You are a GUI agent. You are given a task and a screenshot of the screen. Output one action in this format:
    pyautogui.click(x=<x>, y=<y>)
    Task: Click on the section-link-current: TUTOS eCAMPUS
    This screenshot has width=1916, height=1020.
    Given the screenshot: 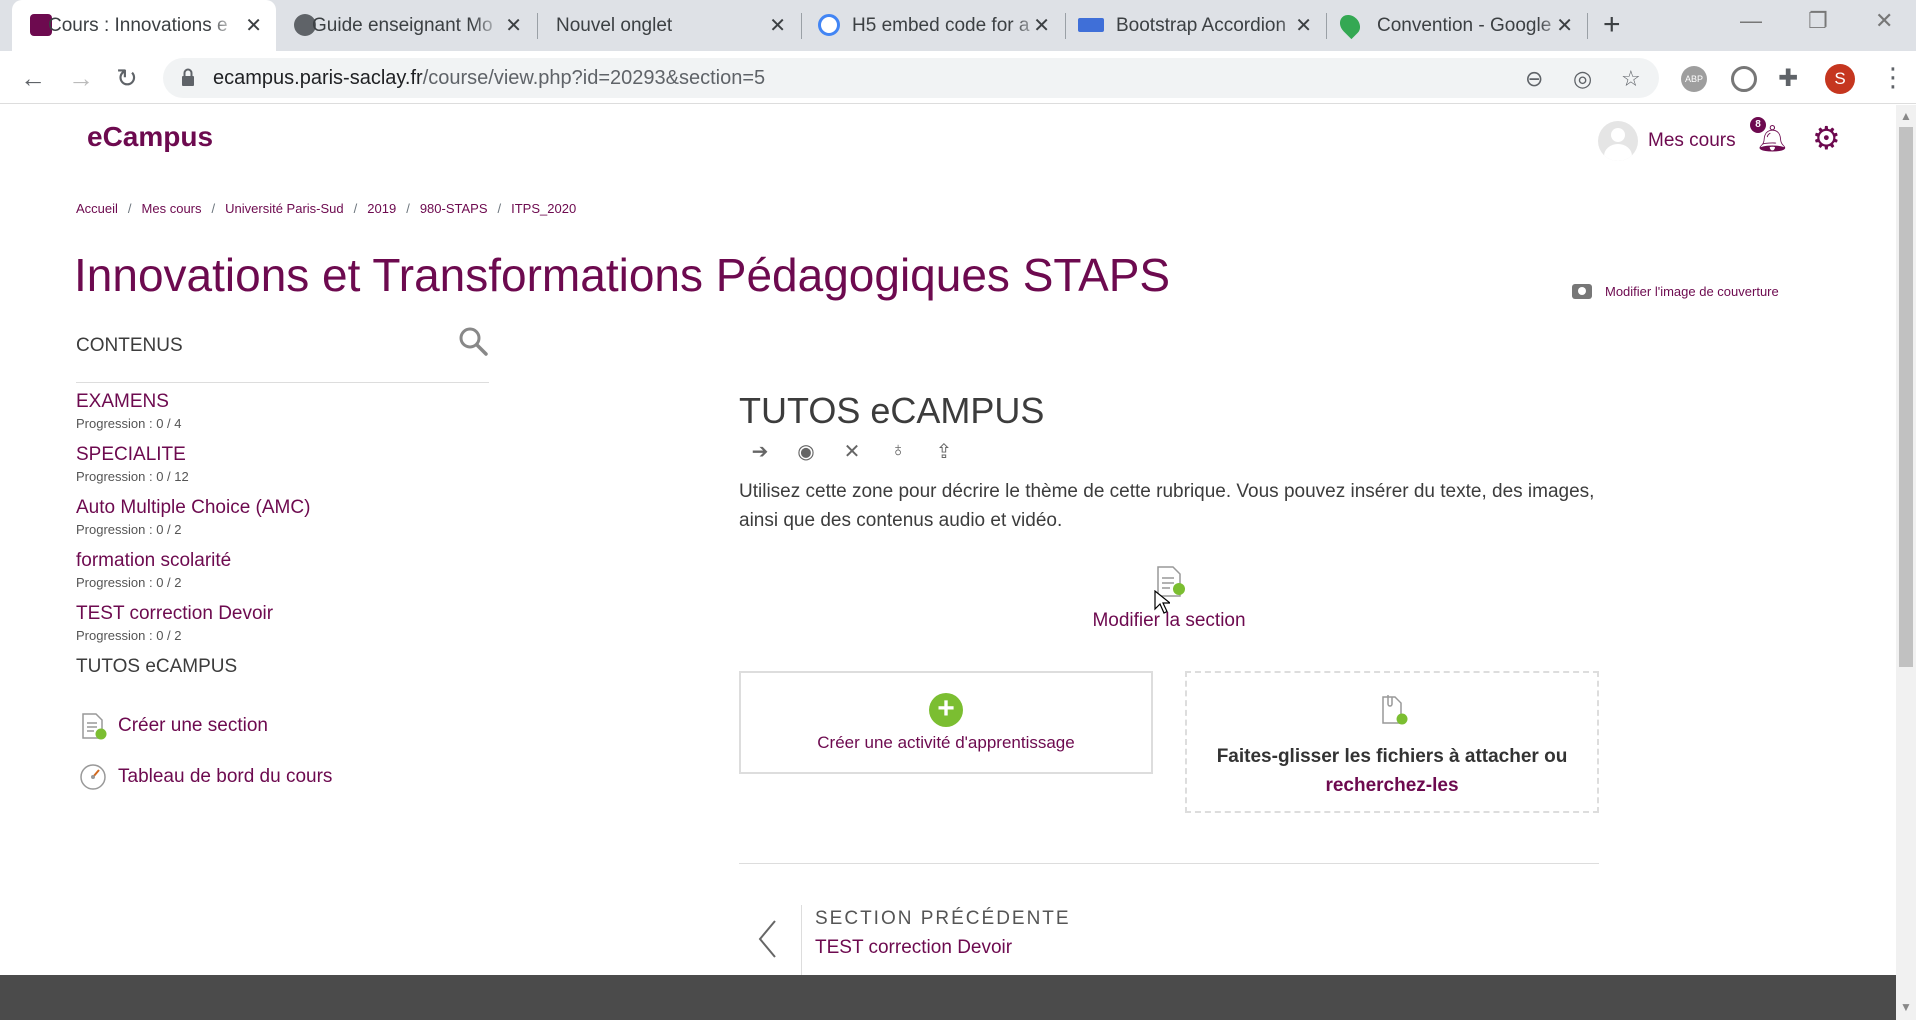 What is the action you would take?
    pyautogui.click(x=156, y=667)
    